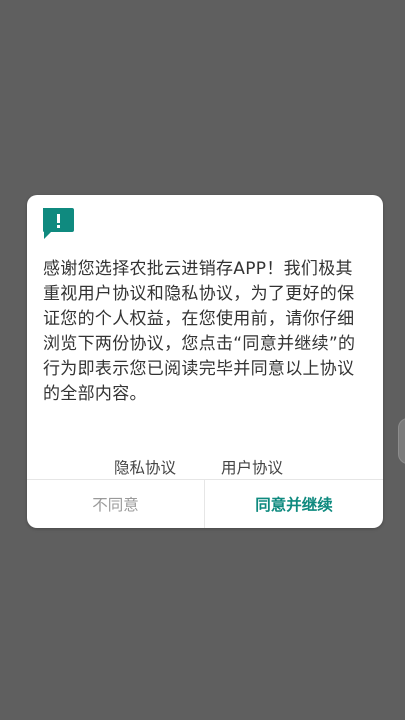 The width and height of the screenshot is (405, 720). What do you see at coordinates (145, 468) in the screenshot?
I see `privacy-policy-link: 隐私协议` at bounding box center [145, 468].